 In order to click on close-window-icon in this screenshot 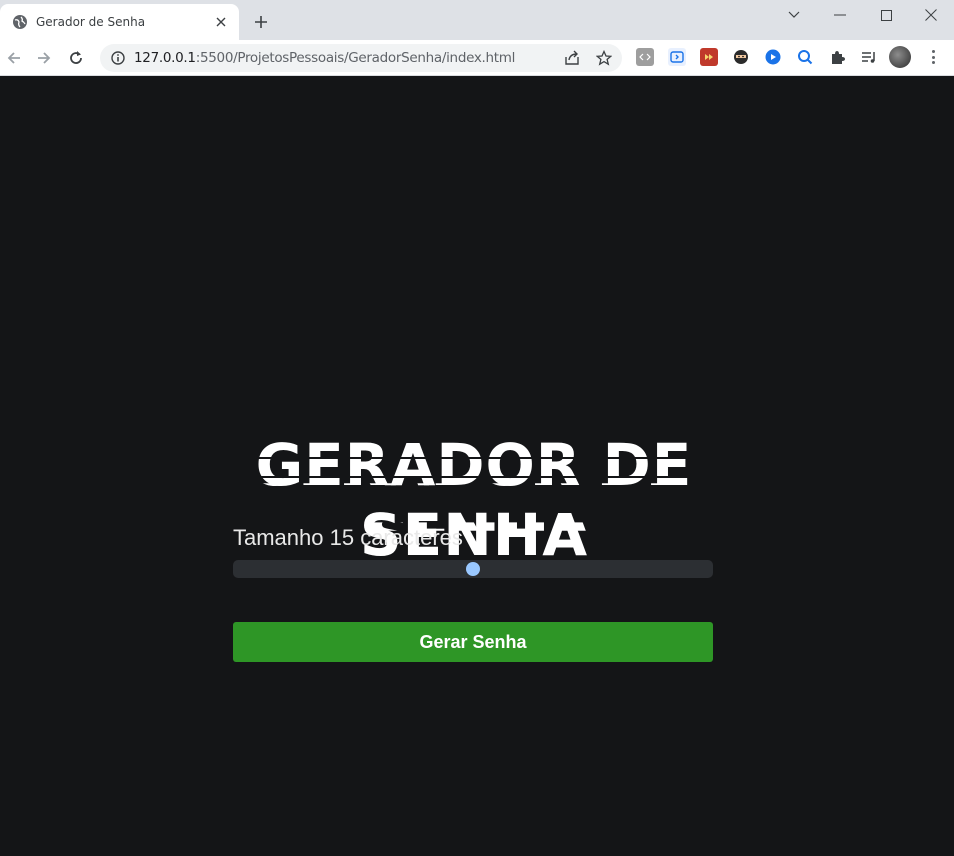, I will do `click(931, 15)`.